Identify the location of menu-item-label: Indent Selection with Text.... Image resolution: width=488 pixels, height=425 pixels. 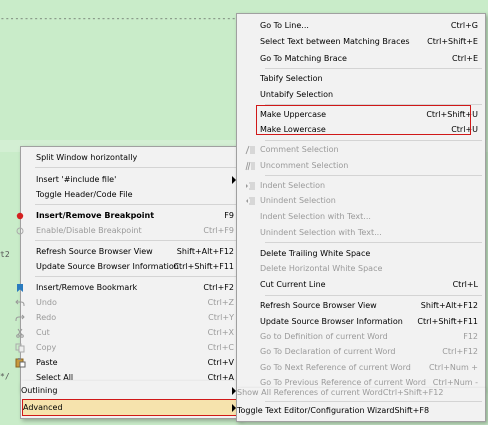
(315, 216).